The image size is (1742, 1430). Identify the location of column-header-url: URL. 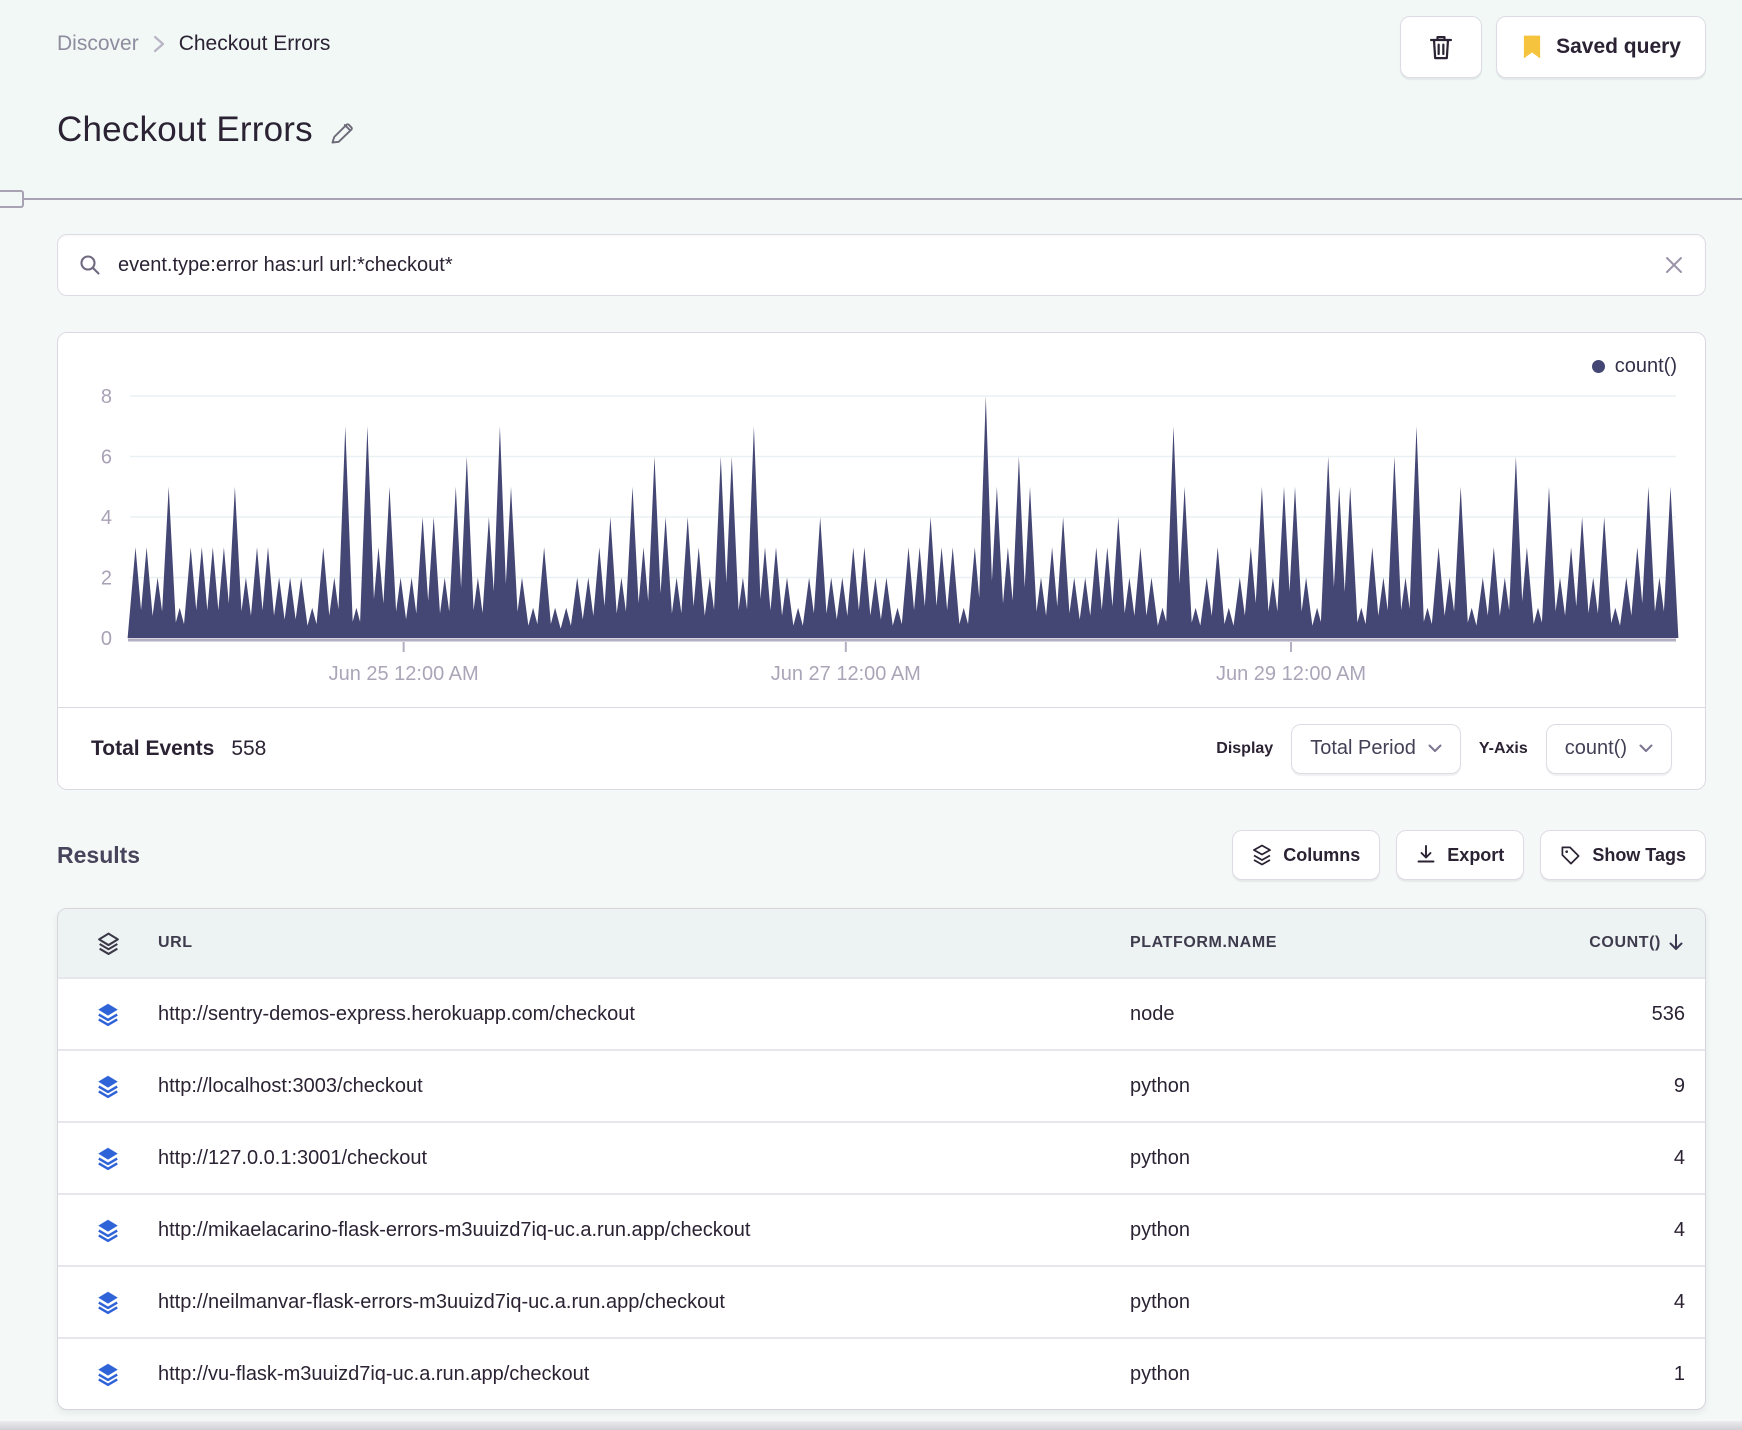
(644, 943).